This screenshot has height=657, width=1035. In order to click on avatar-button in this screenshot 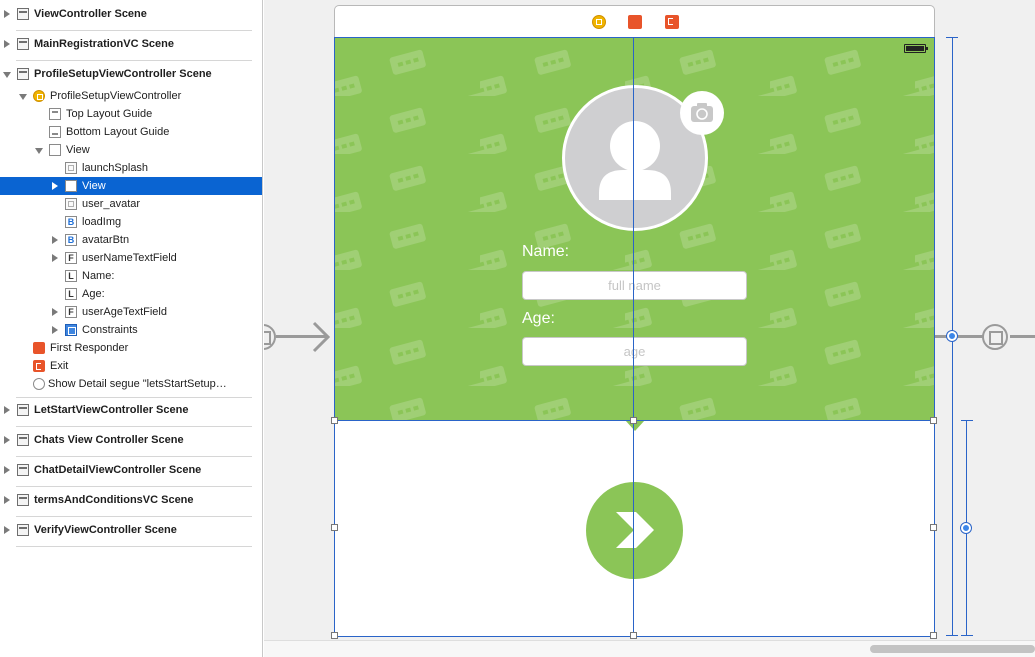, I will do `click(702, 113)`.